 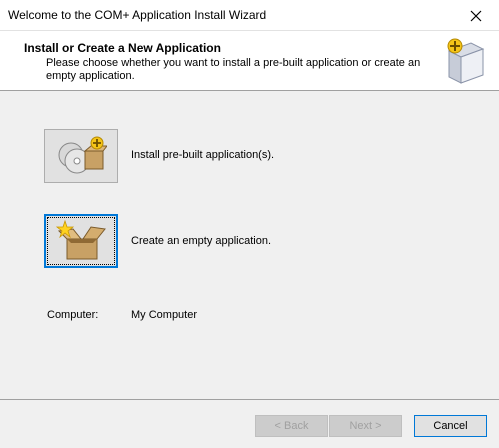 What do you see at coordinates (249, 399) in the screenshot?
I see `footer-divider` at bounding box center [249, 399].